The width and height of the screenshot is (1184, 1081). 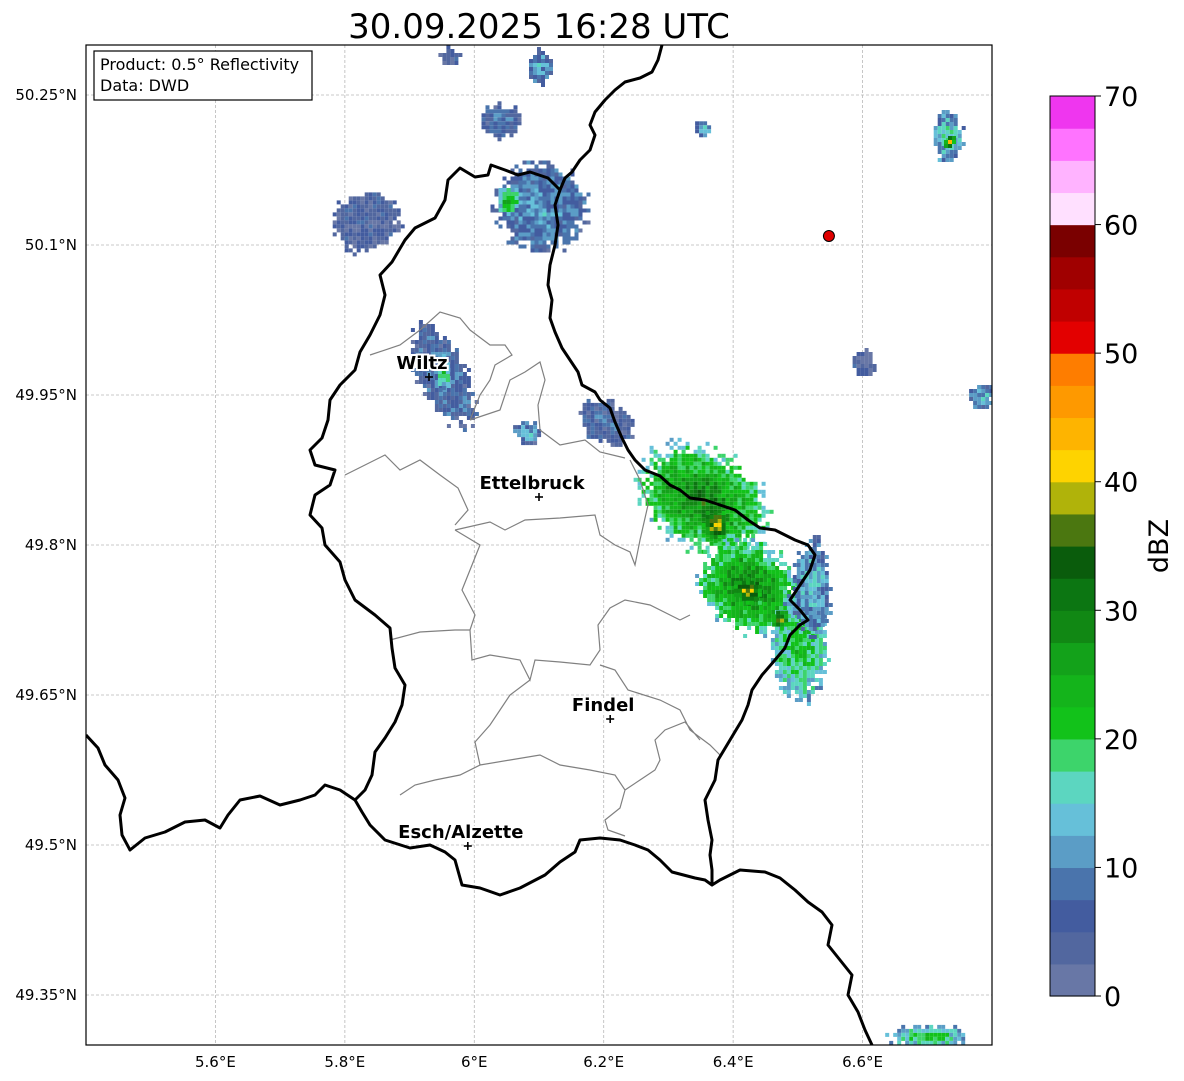 What do you see at coordinates (539, 1062) in the screenshot?
I see `longitude-tick-labels: 5.6°E 5.8°E 6°E 6.2°E 6.4°E 6.6°E` at bounding box center [539, 1062].